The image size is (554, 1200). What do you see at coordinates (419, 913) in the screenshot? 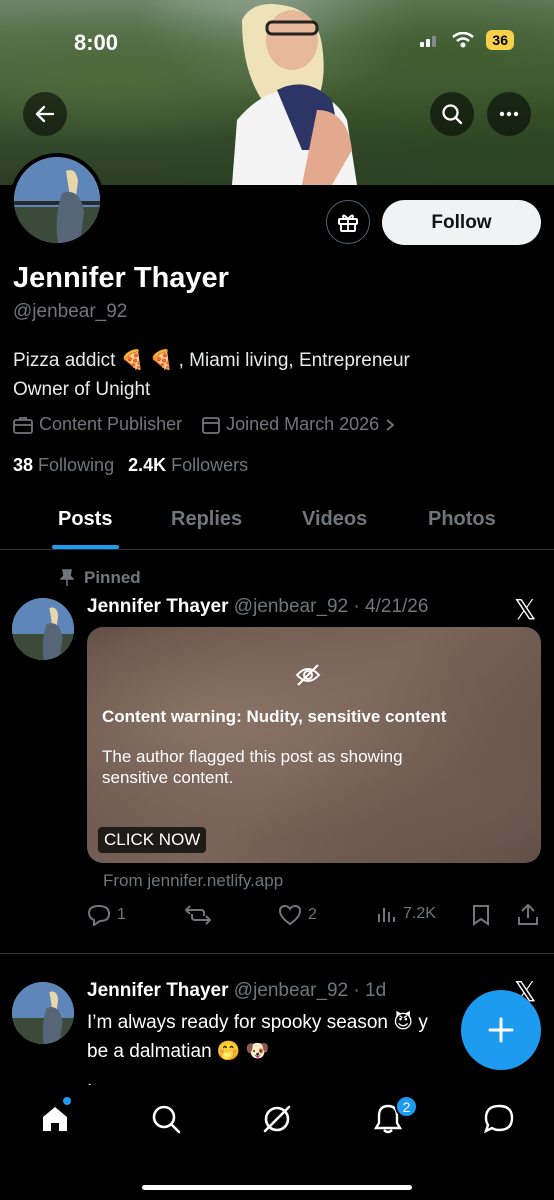
I see `view-count: 7.2K` at bounding box center [419, 913].